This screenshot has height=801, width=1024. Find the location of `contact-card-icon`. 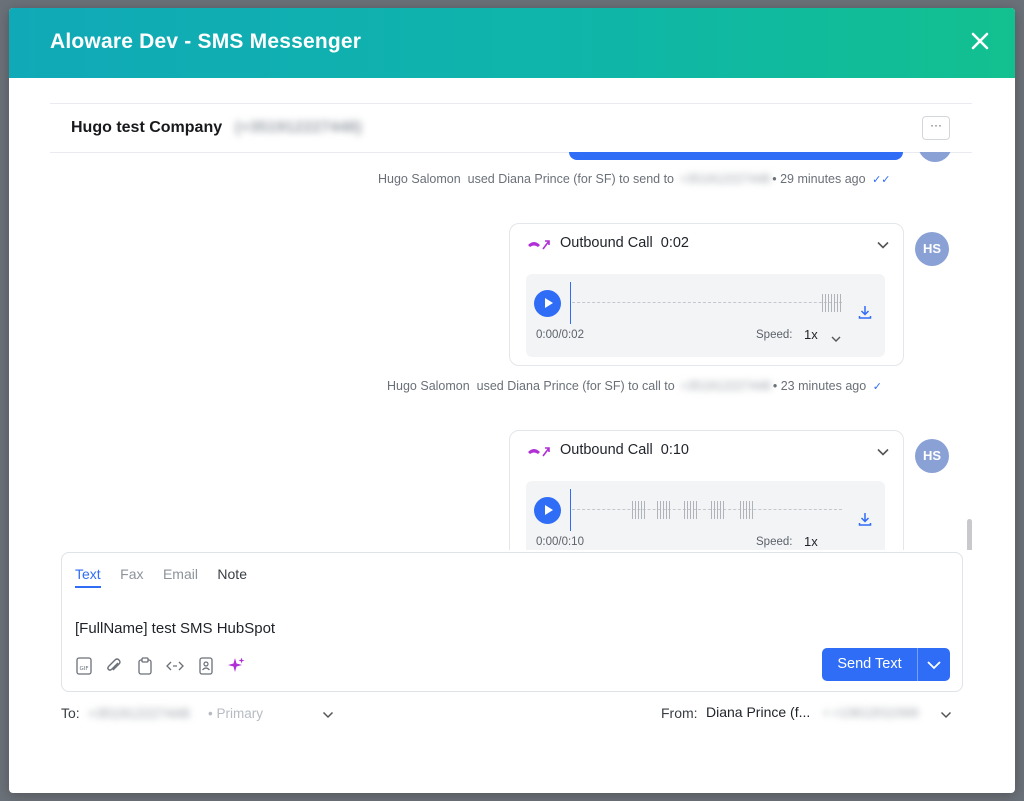

contact-card-icon is located at coordinates (206, 666).